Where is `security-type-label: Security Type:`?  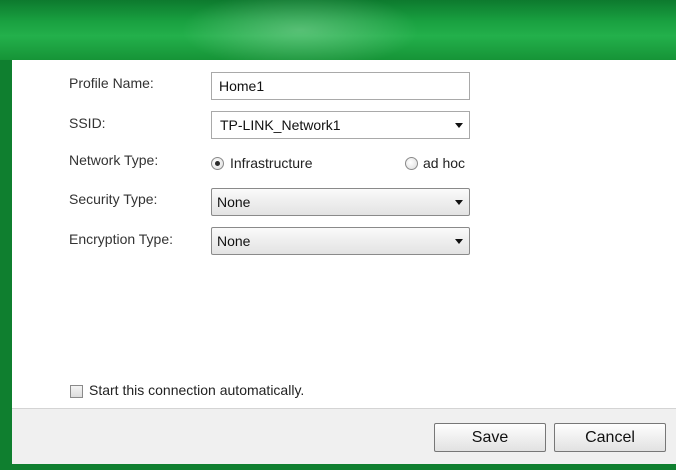
security-type-label: Security Type: is located at coordinates (113, 199).